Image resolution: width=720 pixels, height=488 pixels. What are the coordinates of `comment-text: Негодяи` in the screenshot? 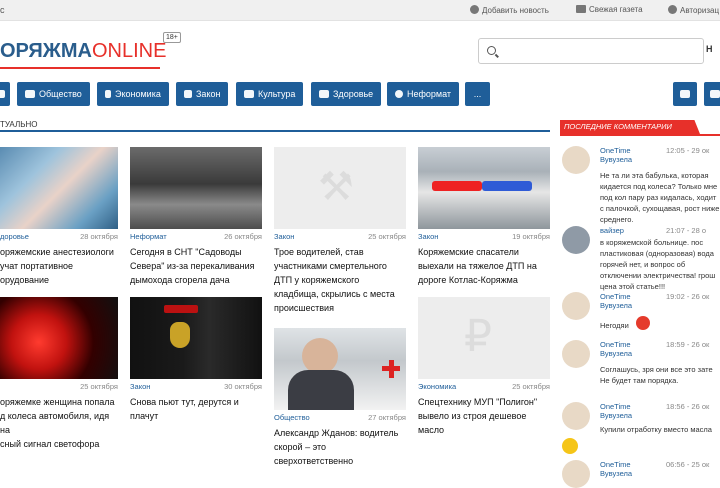 It's located at (660, 325).